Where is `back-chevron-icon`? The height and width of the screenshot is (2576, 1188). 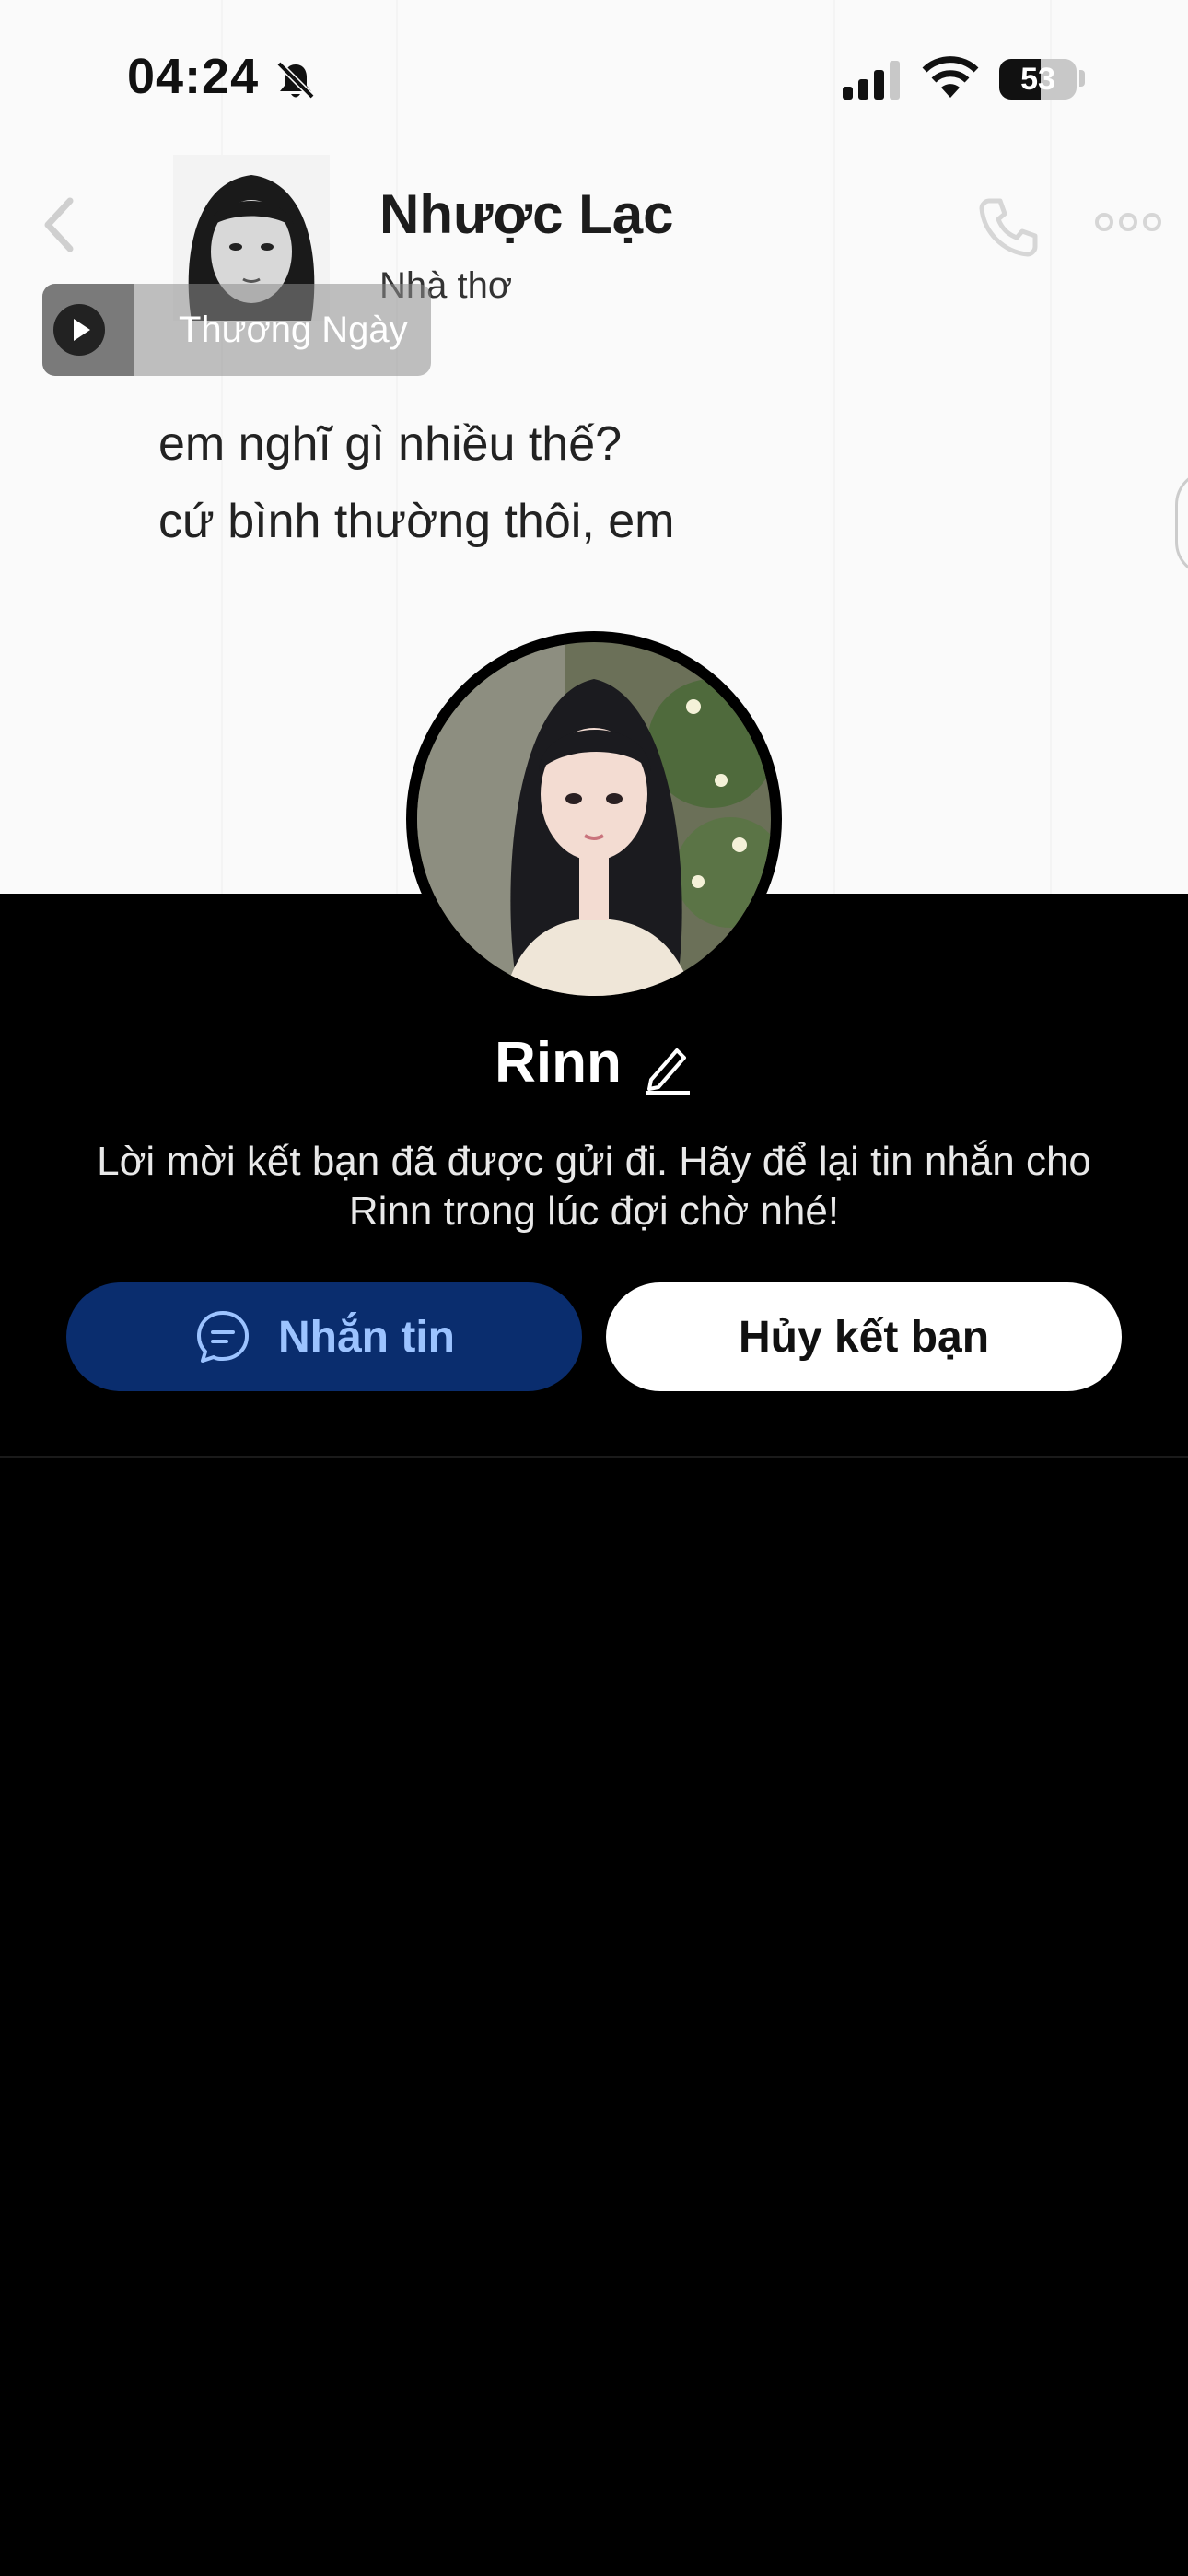 back-chevron-icon is located at coordinates (59, 224).